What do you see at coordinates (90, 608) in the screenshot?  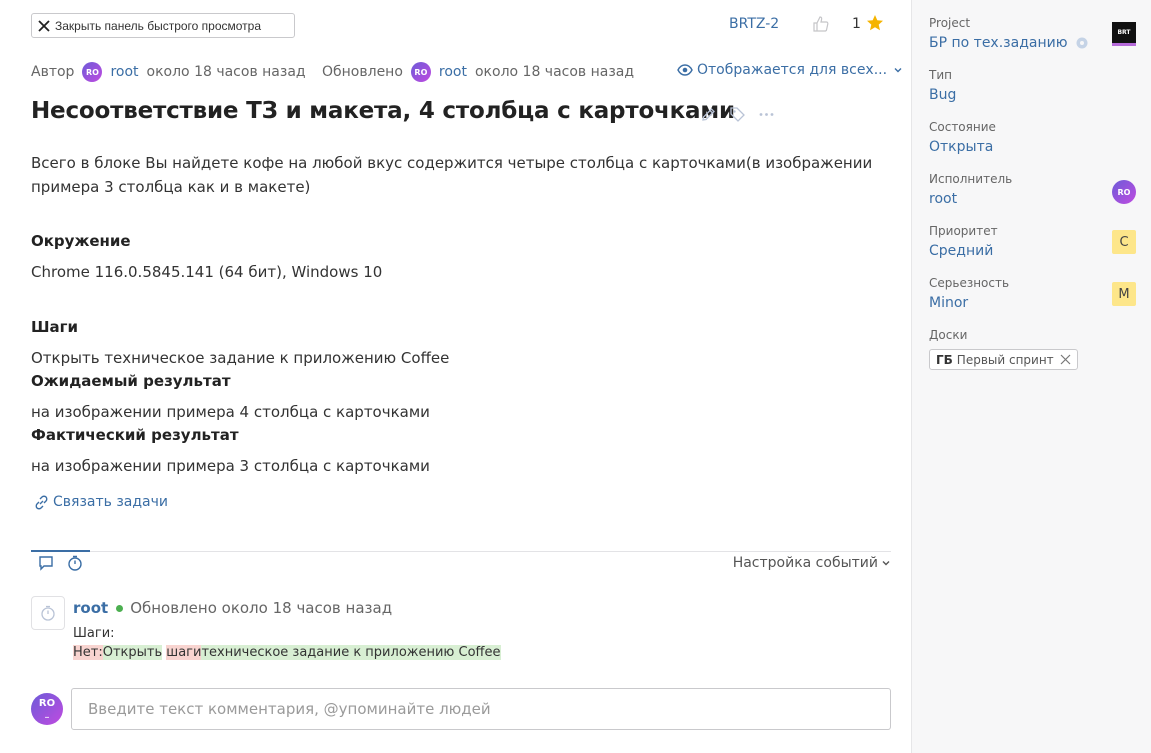 I see `event-user-link: root` at bounding box center [90, 608].